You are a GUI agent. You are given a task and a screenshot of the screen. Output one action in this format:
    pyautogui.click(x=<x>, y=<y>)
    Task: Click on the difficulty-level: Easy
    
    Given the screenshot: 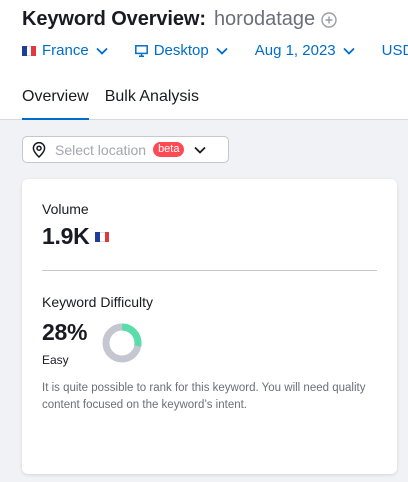 What is the action you would take?
    pyautogui.click(x=55, y=360)
    